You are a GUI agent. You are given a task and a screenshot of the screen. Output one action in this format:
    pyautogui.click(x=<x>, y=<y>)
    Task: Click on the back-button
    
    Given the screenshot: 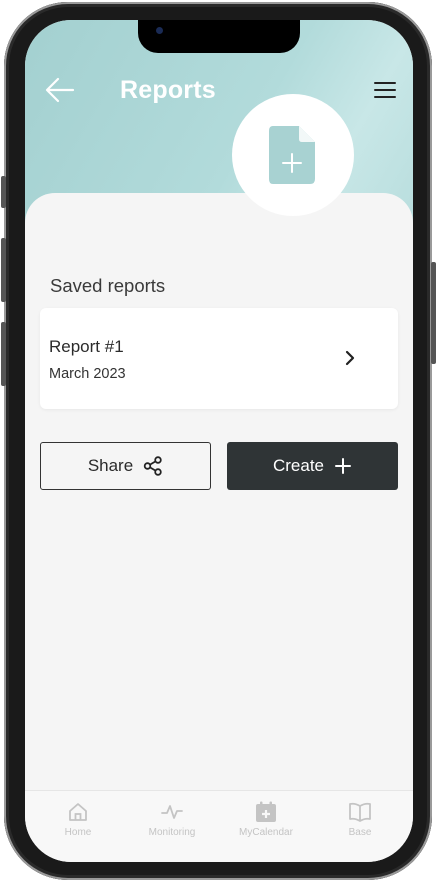 What is the action you would take?
    pyautogui.click(x=60, y=90)
    